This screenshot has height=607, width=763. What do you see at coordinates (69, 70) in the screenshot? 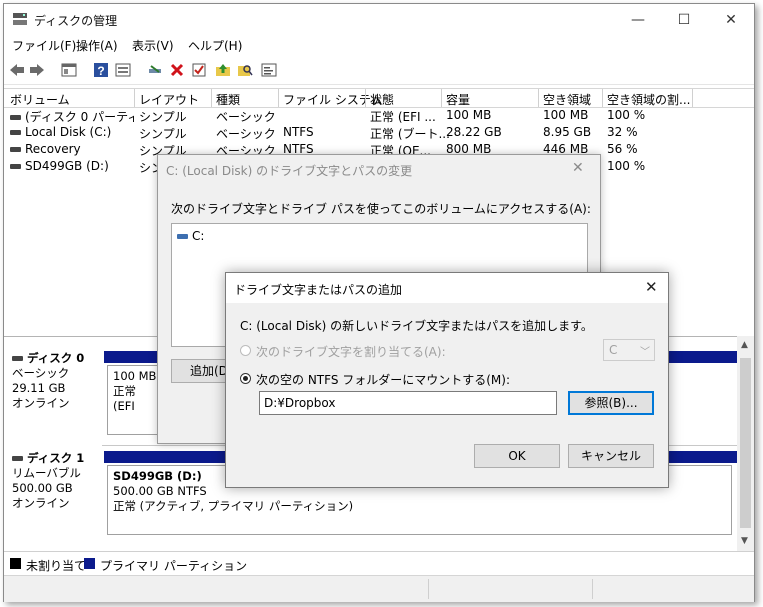
I see `console-tree-icon` at bounding box center [69, 70].